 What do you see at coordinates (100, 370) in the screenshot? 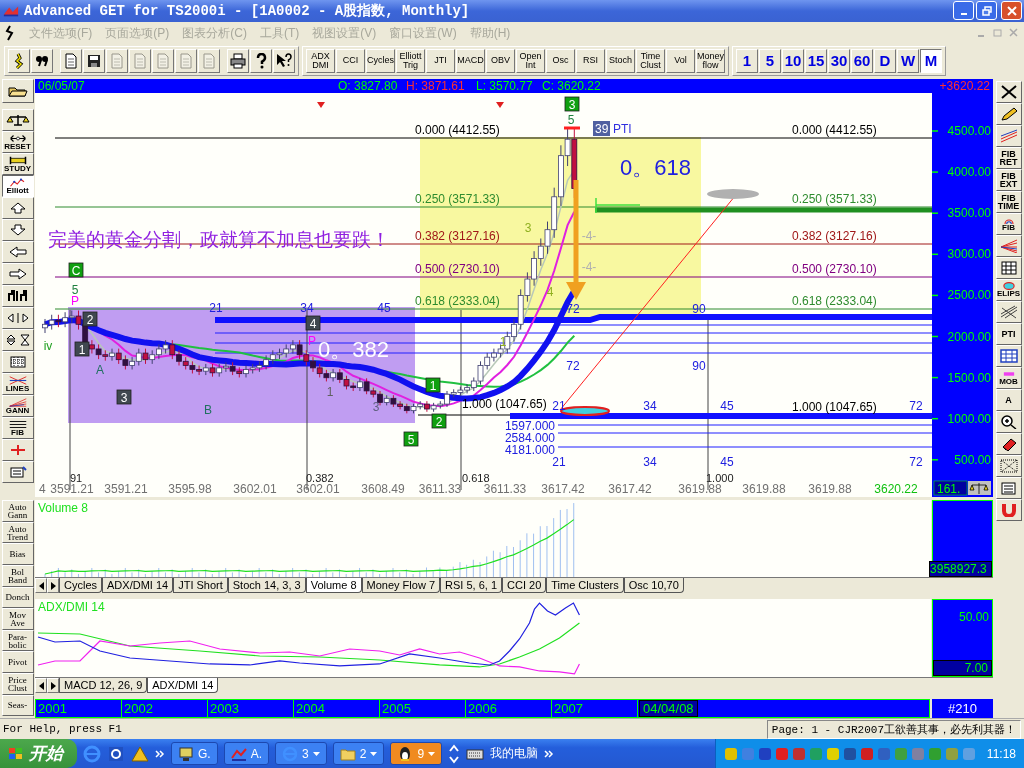
I see `wave-mark: A` at bounding box center [100, 370].